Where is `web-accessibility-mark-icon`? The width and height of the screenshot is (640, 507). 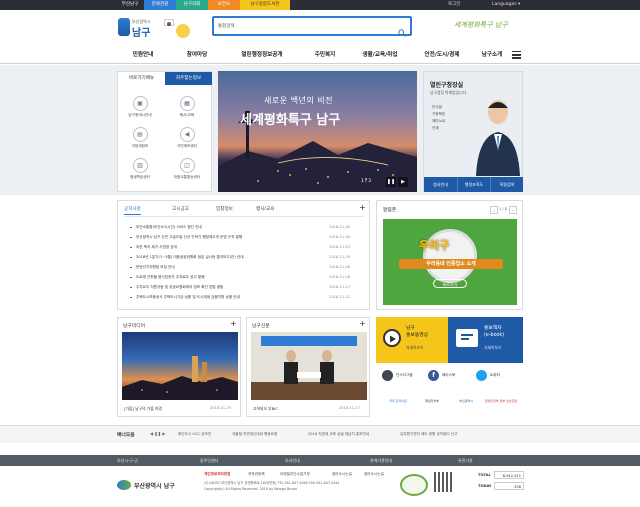
web-accessibility-mark-icon is located at coordinates (414, 485).